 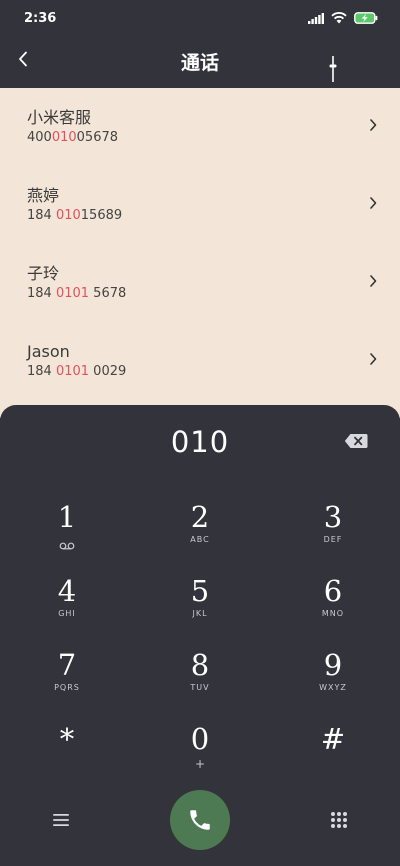 I want to click on dial-key-7: 7 PQRS, so click(x=67, y=680).